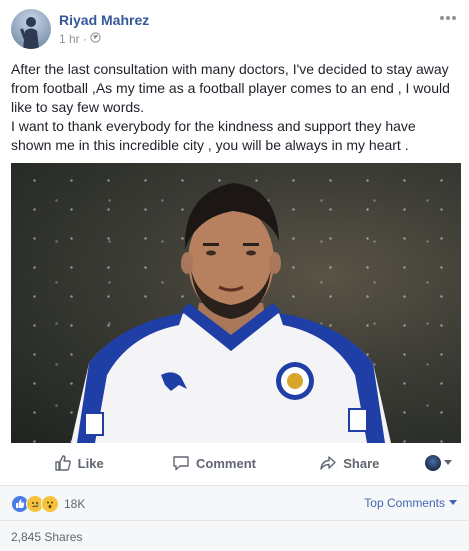 The width and height of the screenshot is (469, 551). What do you see at coordinates (62, 463) in the screenshot?
I see `thumbs-up-icon` at bounding box center [62, 463].